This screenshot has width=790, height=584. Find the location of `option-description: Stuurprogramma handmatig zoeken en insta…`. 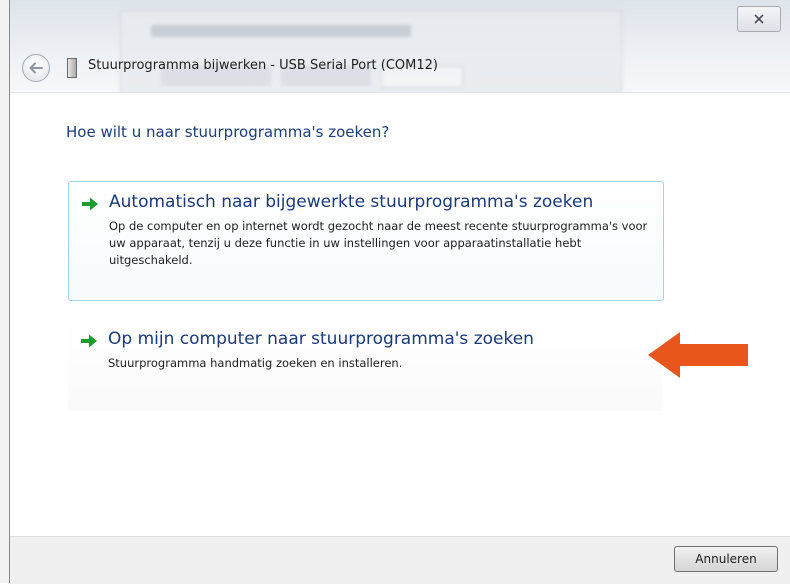

option-description: Stuurprogramma handmatig zoeken en insta… is located at coordinates (255, 363).